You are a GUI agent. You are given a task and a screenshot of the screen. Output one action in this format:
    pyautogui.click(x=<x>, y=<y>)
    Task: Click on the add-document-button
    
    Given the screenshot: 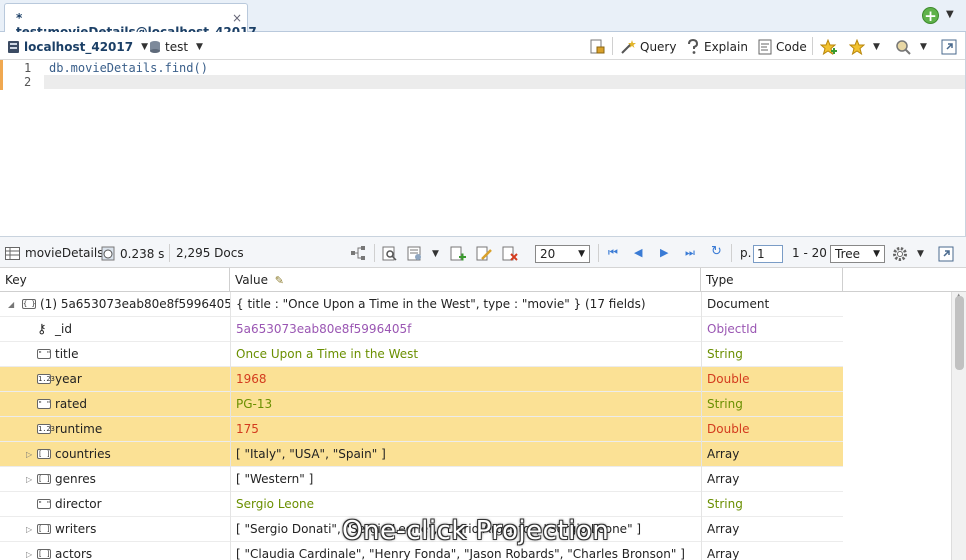 What is the action you would take?
    pyautogui.click(x=458, y=254)
    